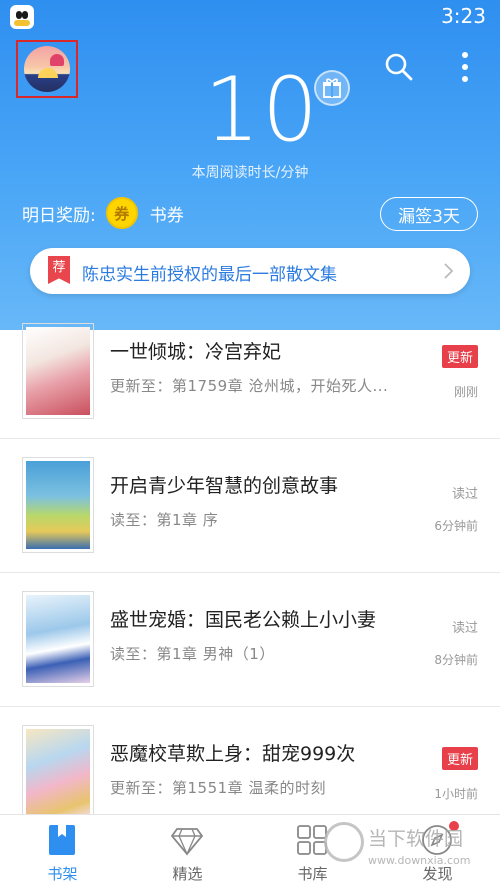 This screenshot has height=890, width=500. Describe the element at coordinates (250, 173) in the screenshot. I see `reading-duration-label: 本周阅读时长/分钟` at that location.